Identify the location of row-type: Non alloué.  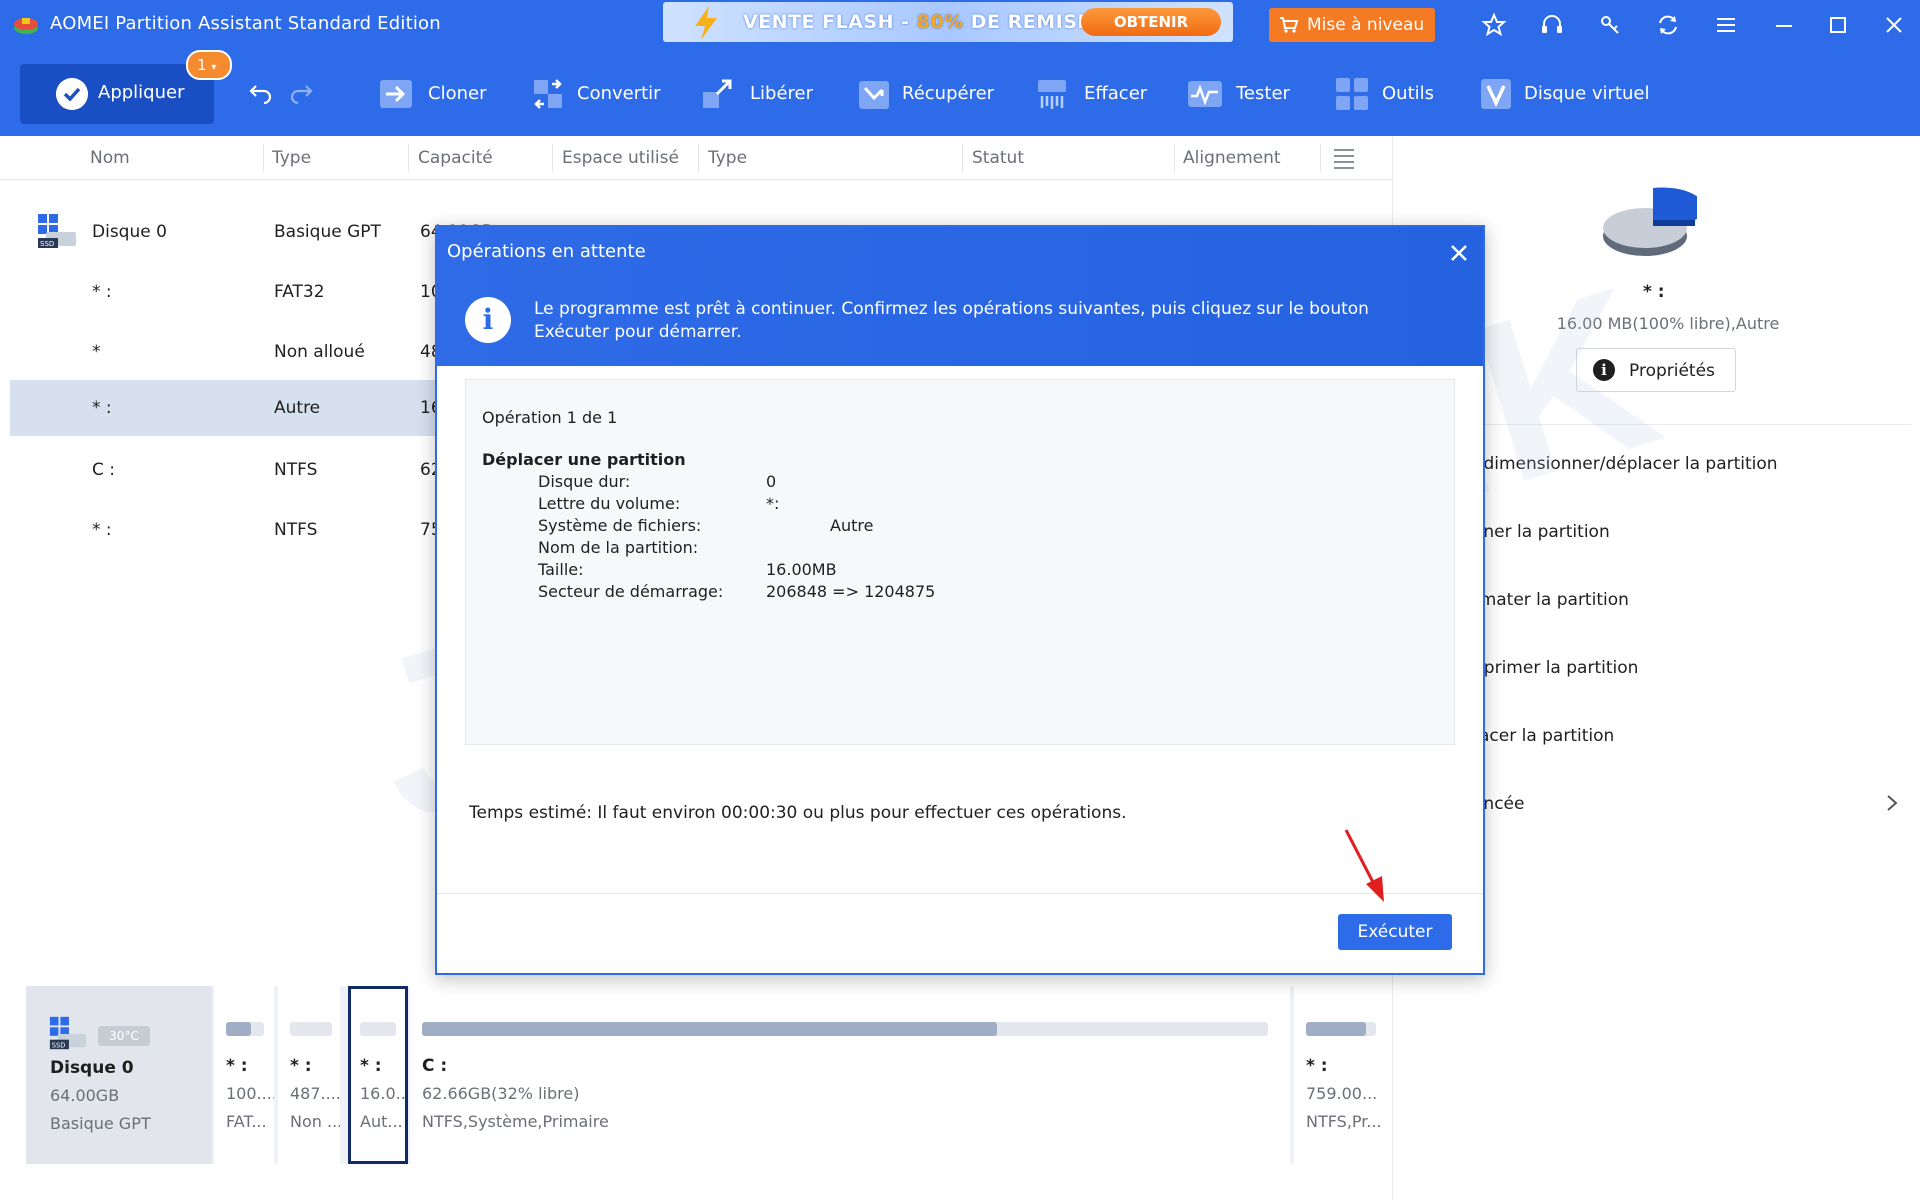
(319, 352).